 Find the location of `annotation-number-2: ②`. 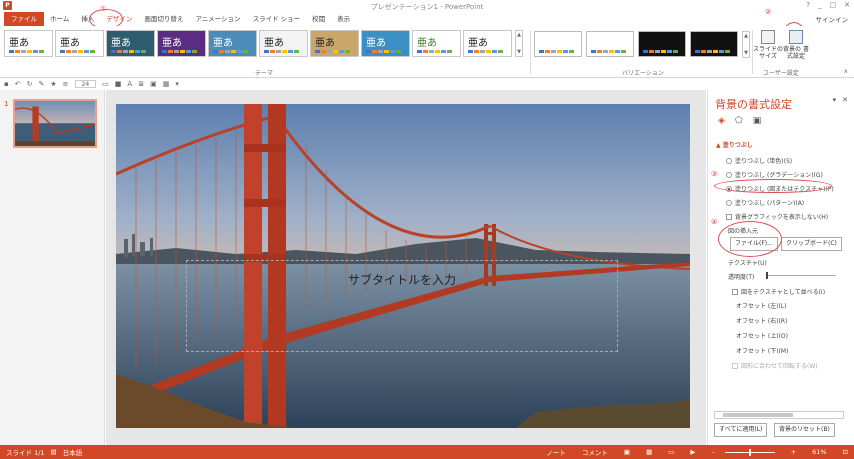

annotation-number-2: ② is located at coordinates (768, 12).